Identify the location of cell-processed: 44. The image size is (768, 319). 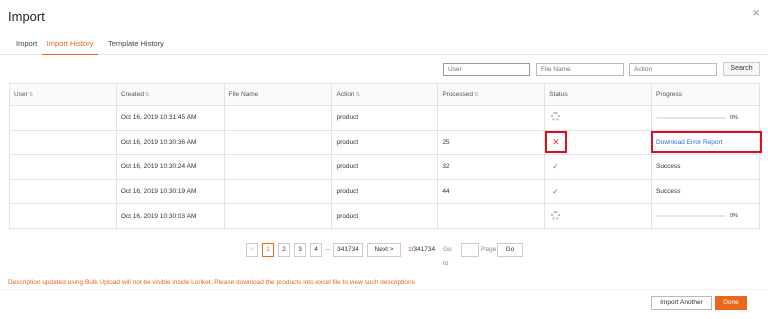
(491, 191).